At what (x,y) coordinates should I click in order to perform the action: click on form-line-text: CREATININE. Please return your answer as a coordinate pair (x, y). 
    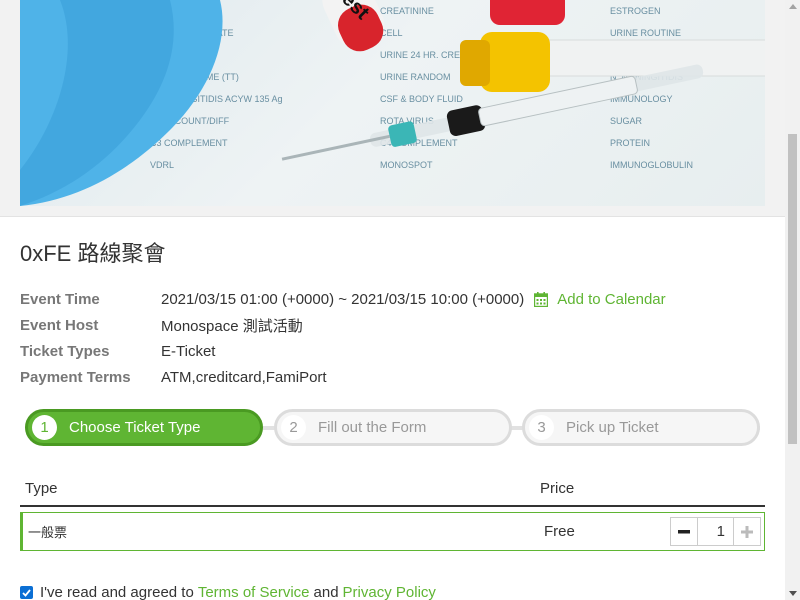
    Looking at the image, I should click on (407, 11).